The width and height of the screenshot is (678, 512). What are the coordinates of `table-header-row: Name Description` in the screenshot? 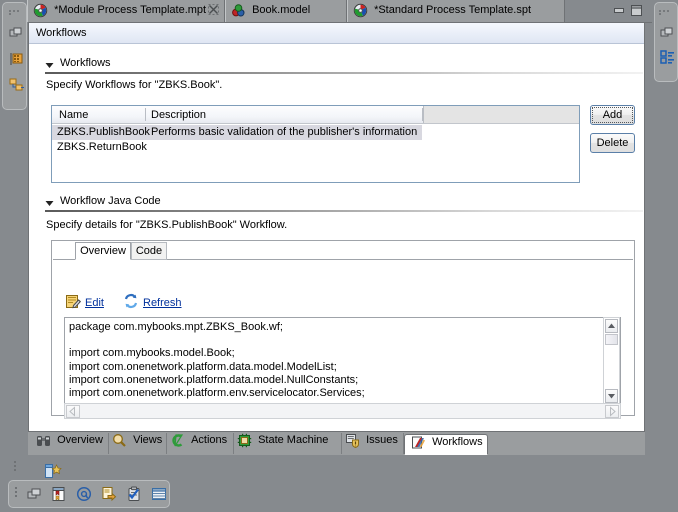 It's located at (315, 115).